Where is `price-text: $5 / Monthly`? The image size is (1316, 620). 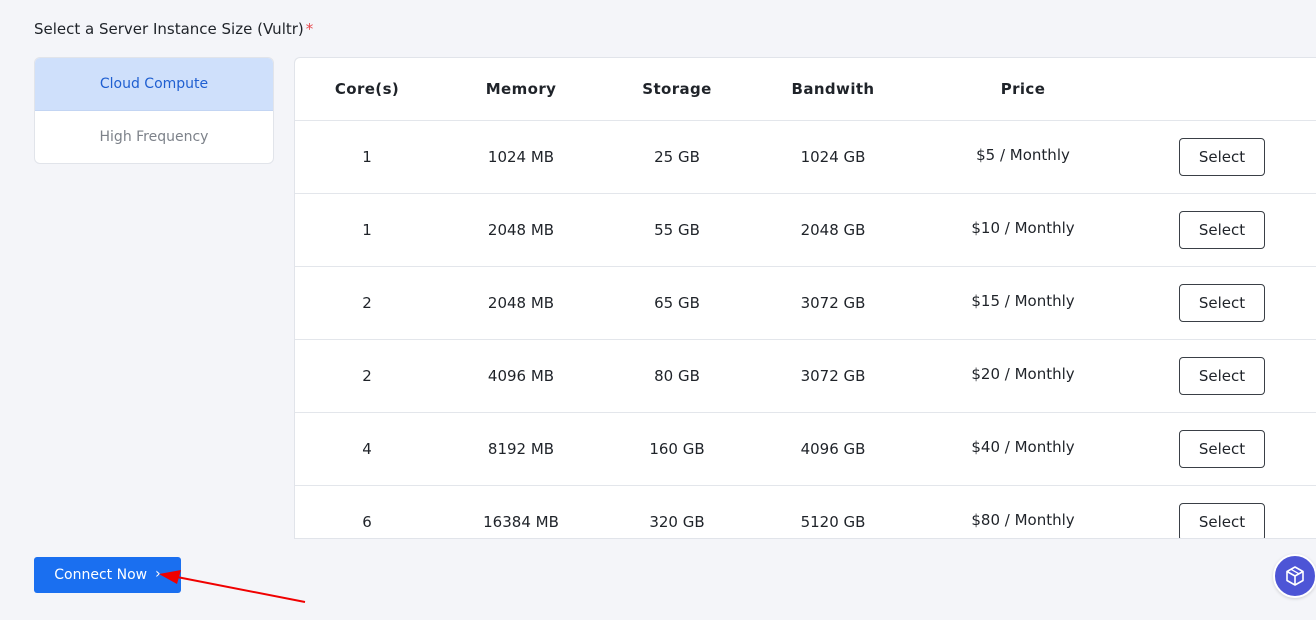 price-text: $5 / Monthly is located at coordinates (1023, 155).